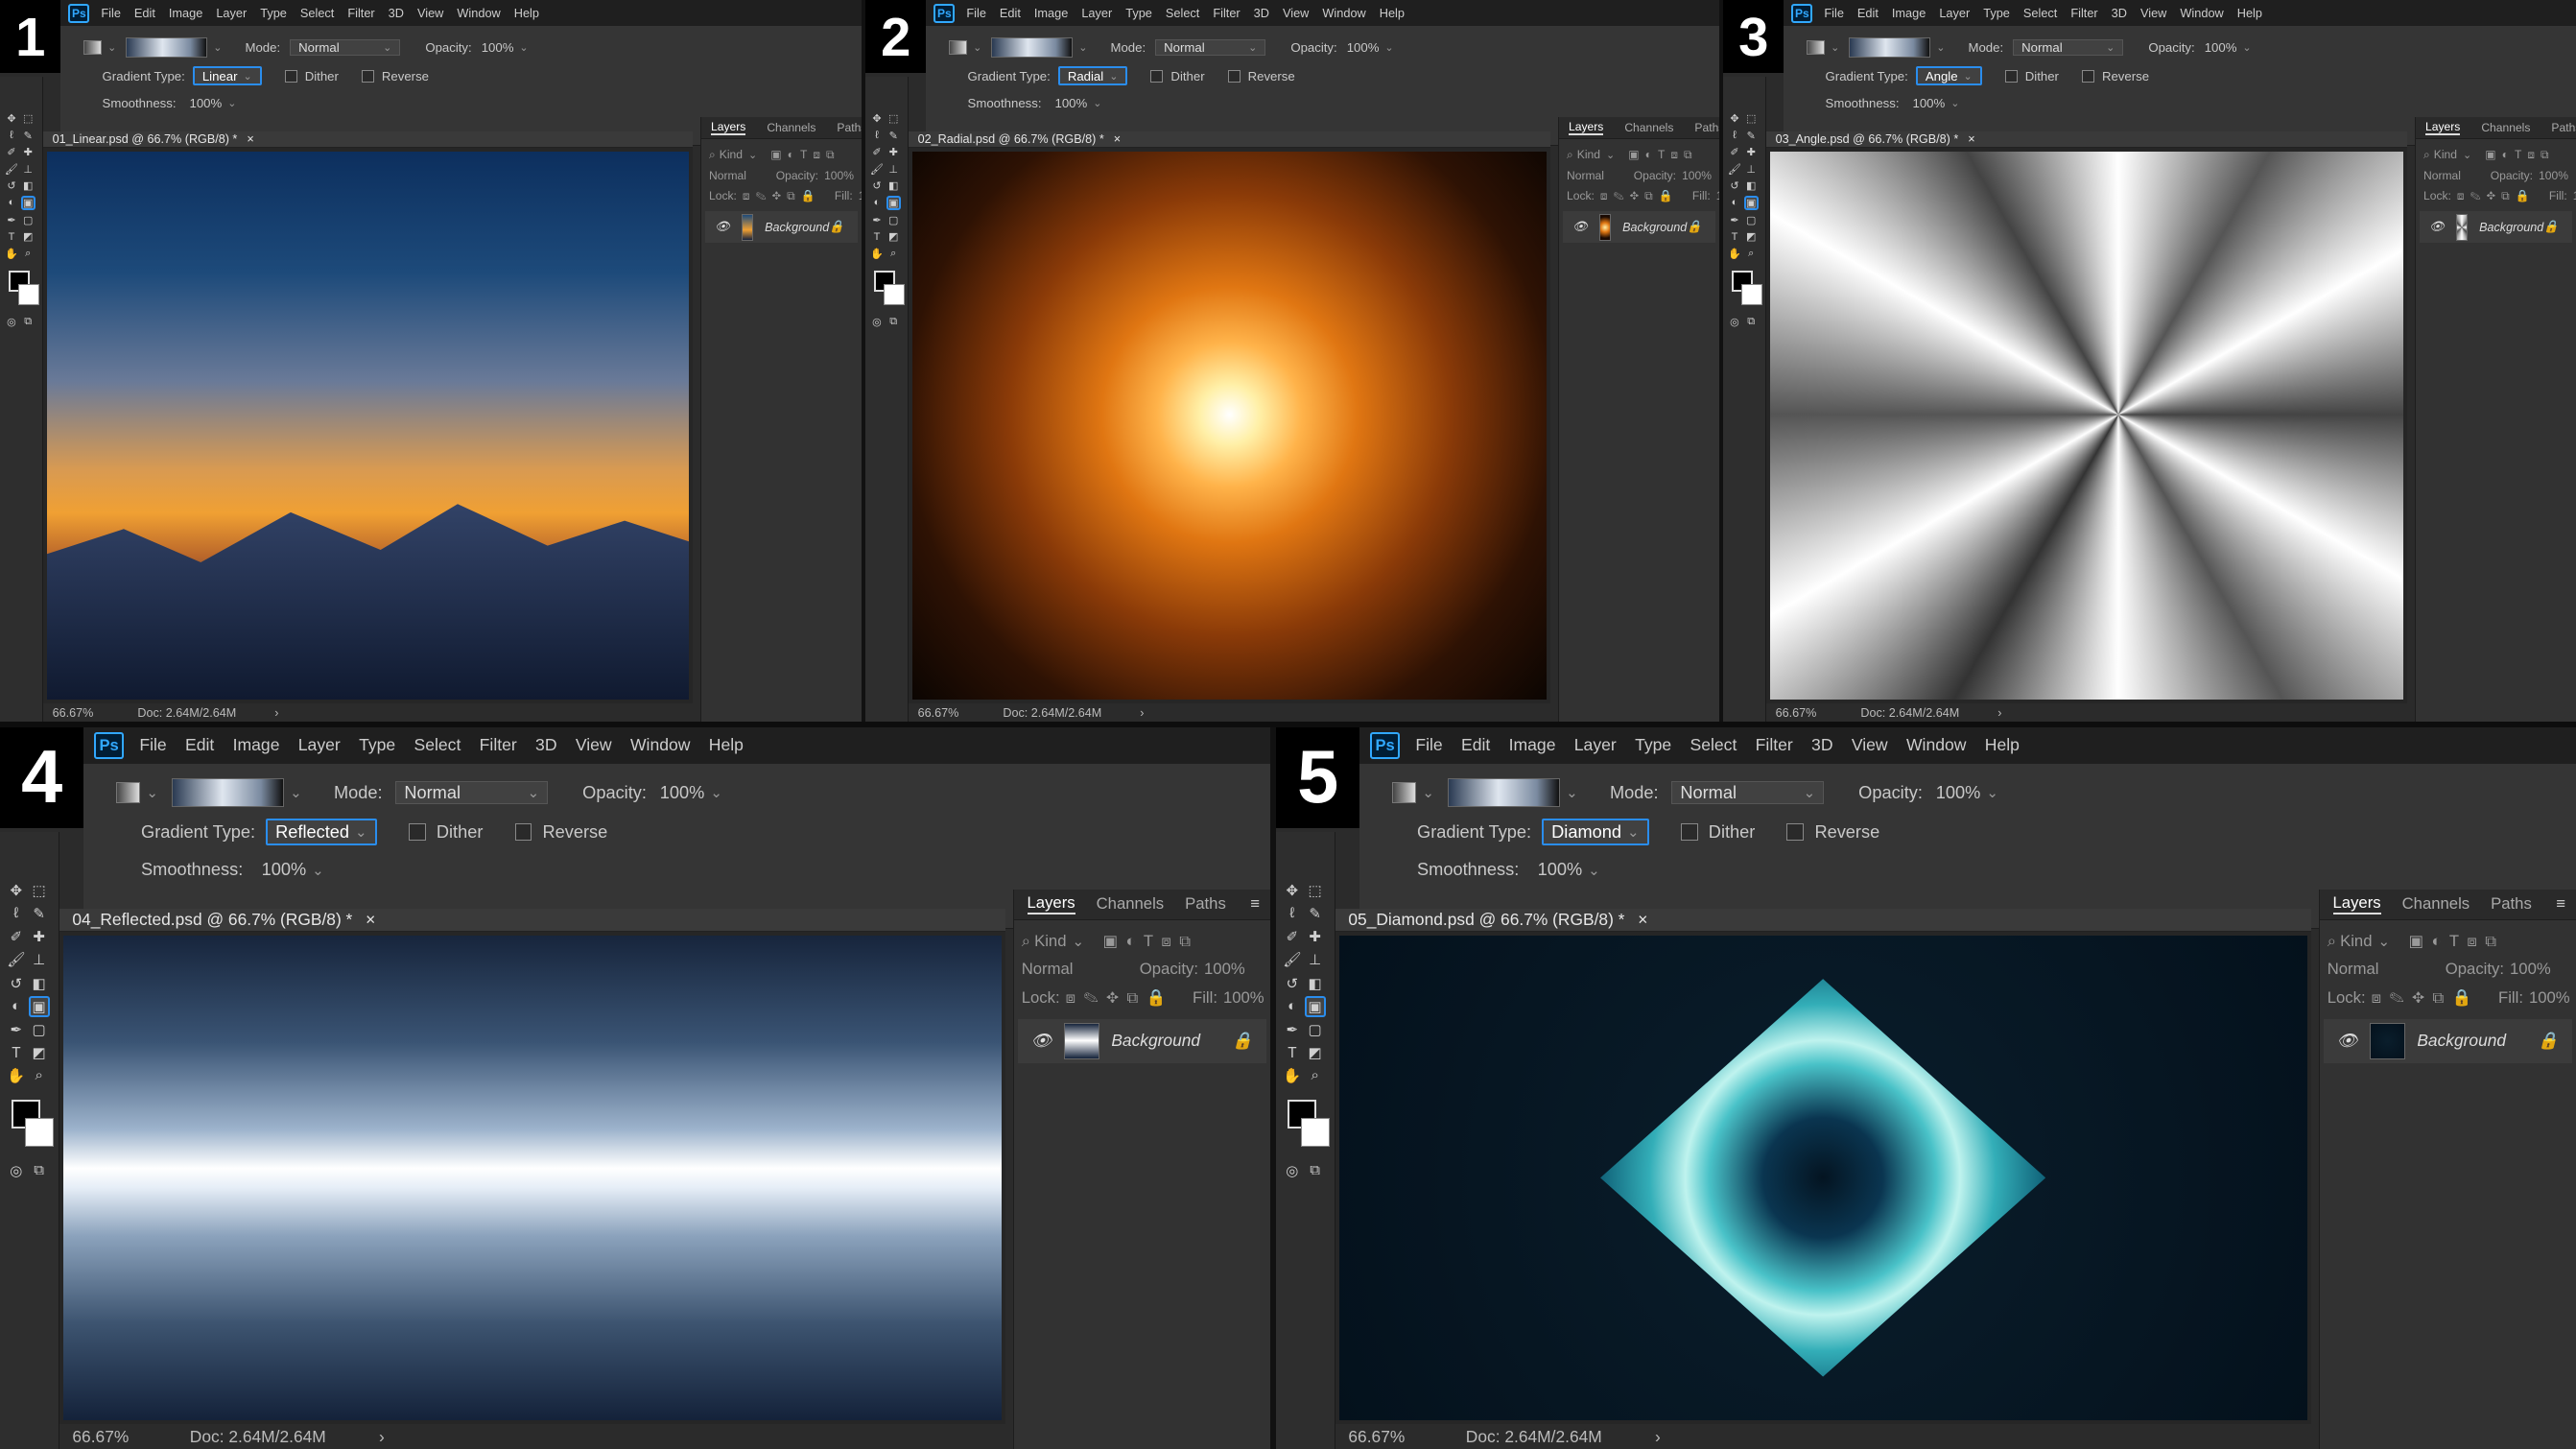 The height and width of the screenshot is (1449, 2576). I want to click on move-icon: ✥, so click(877, 119).